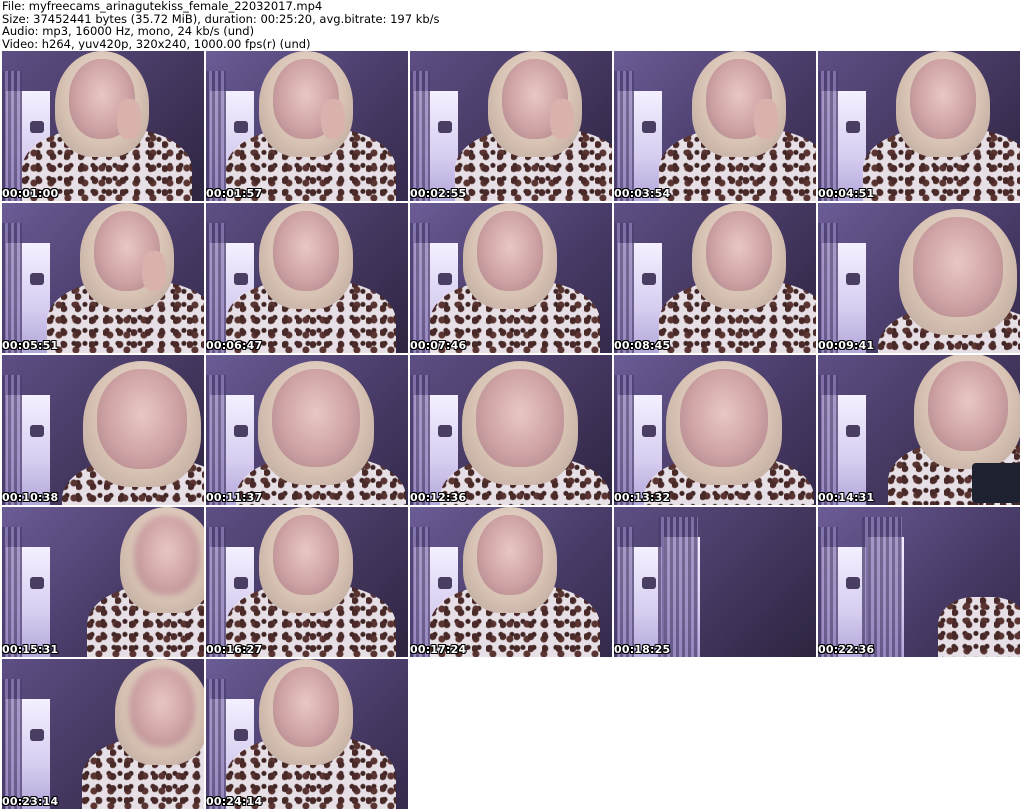 The height and width of the screenshot is (811, 1024). Describe the element at coordinates (30, 193) in the screenshot. I see `thumbnail-timestamp: 00:01:00` at that location.